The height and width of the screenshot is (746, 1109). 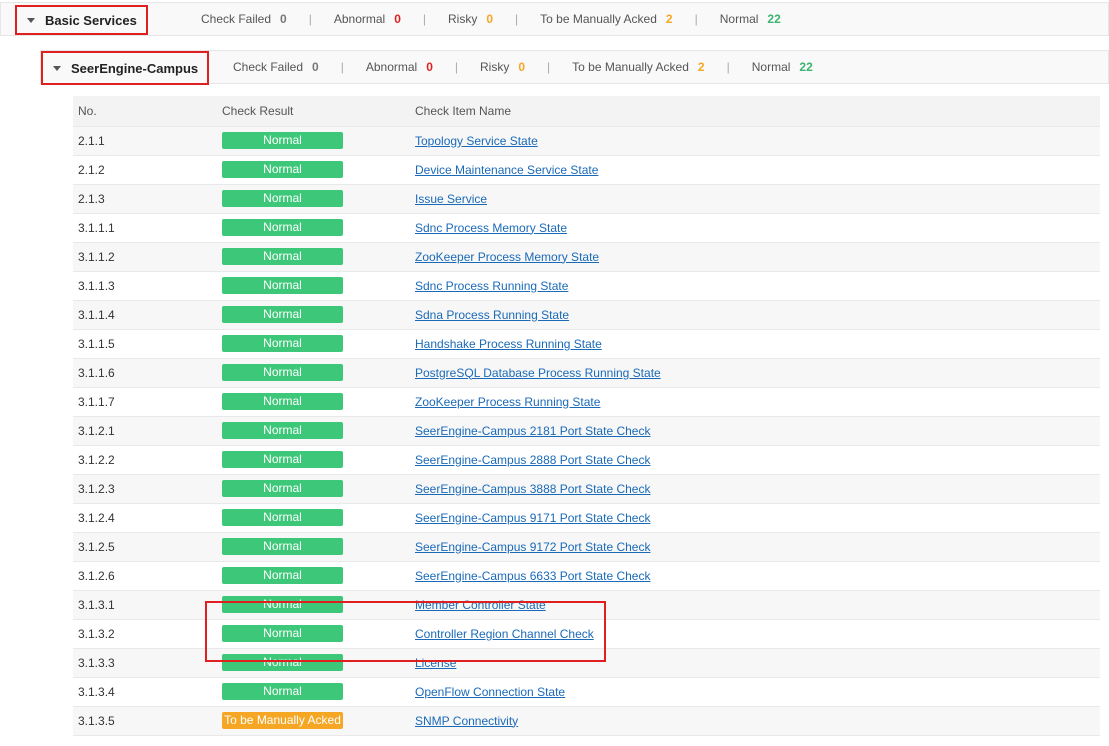 What do you see at coordinates (532, 431) in the screenshot?
I see `check-item-link: SeerEngine-Campus 2181 Port State Check` at bounding box center [532, 431].